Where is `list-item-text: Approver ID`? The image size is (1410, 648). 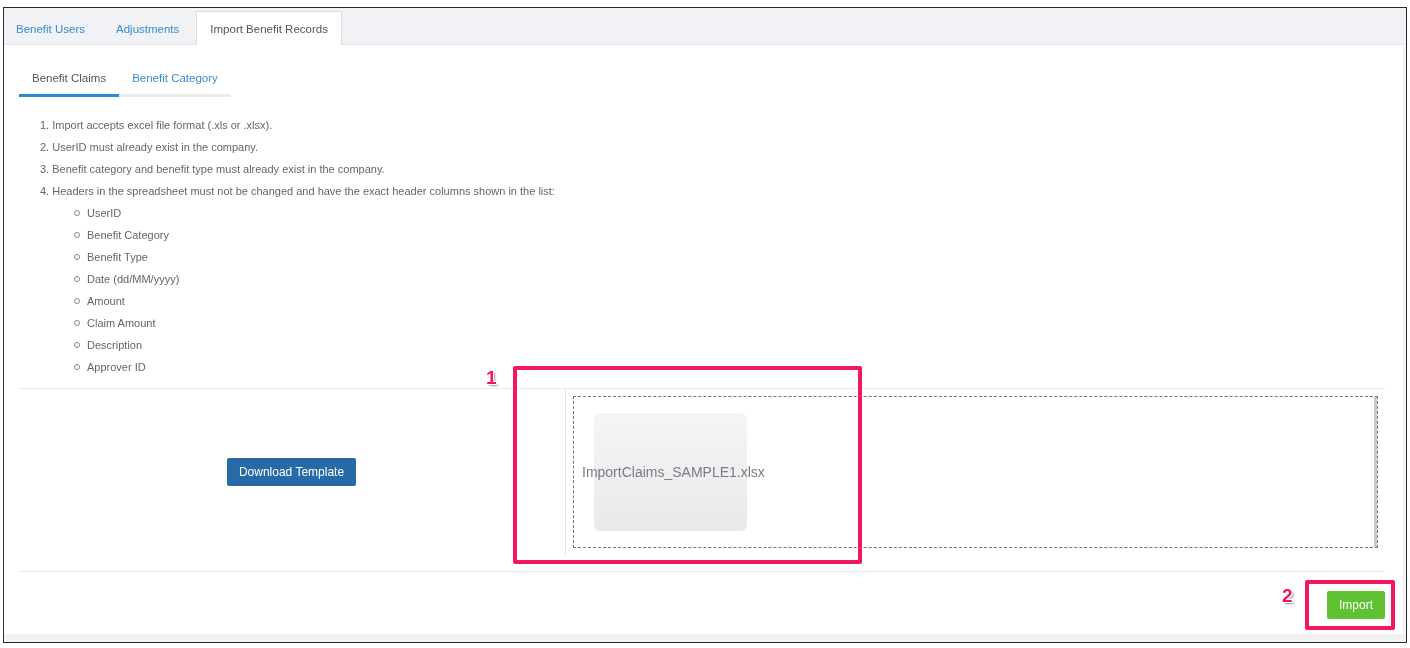
list-item-text: Approver ID is located at coordinates (116, 367).